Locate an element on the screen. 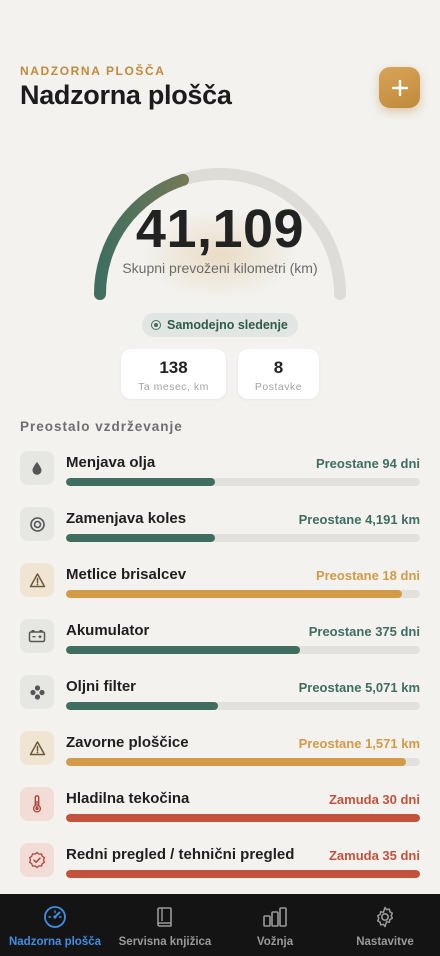 The width and height of the screenshot is (440, 956). stat-value: 8 is located at coordinates (278, 367).